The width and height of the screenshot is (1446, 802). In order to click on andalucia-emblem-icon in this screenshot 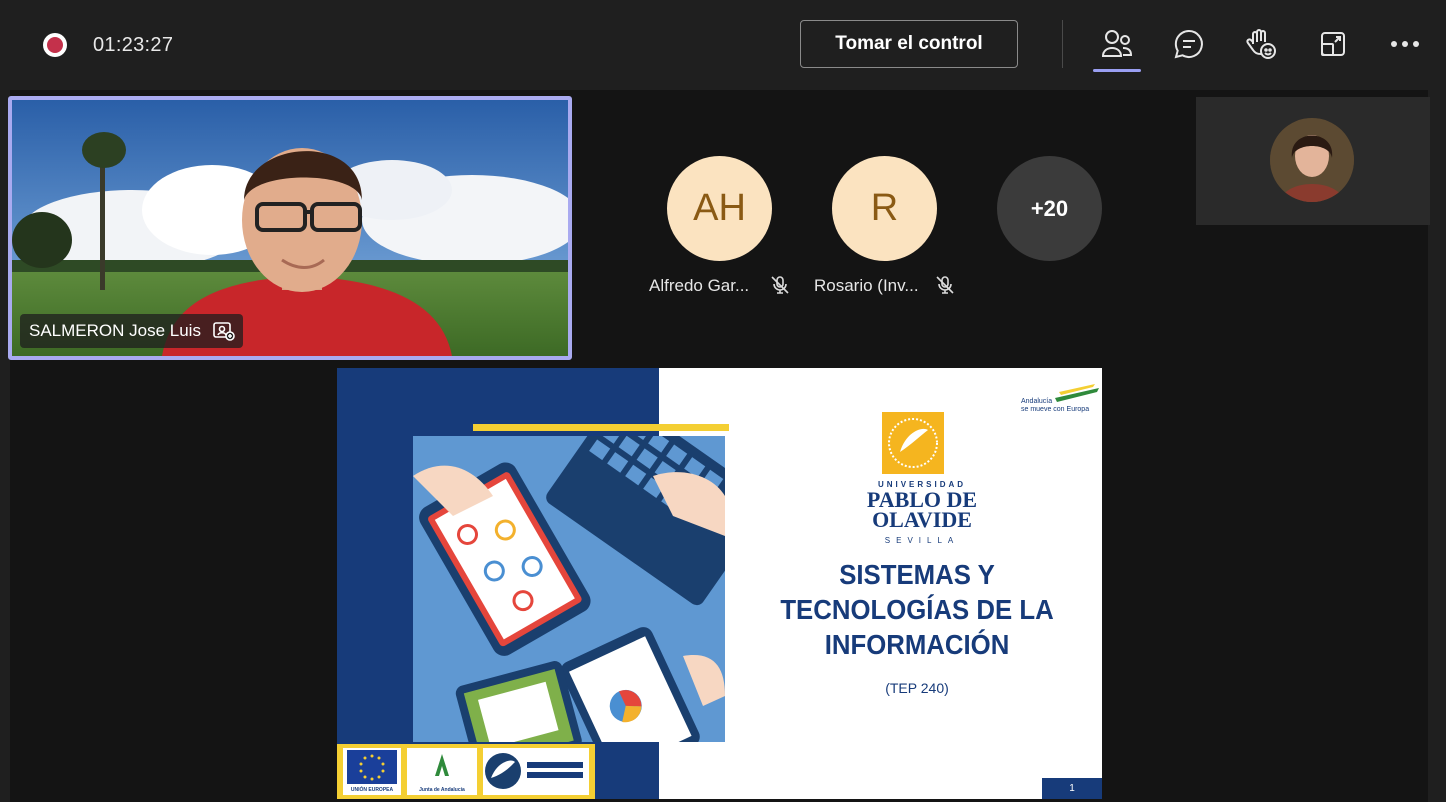, I will do `click(1077, 393)`.